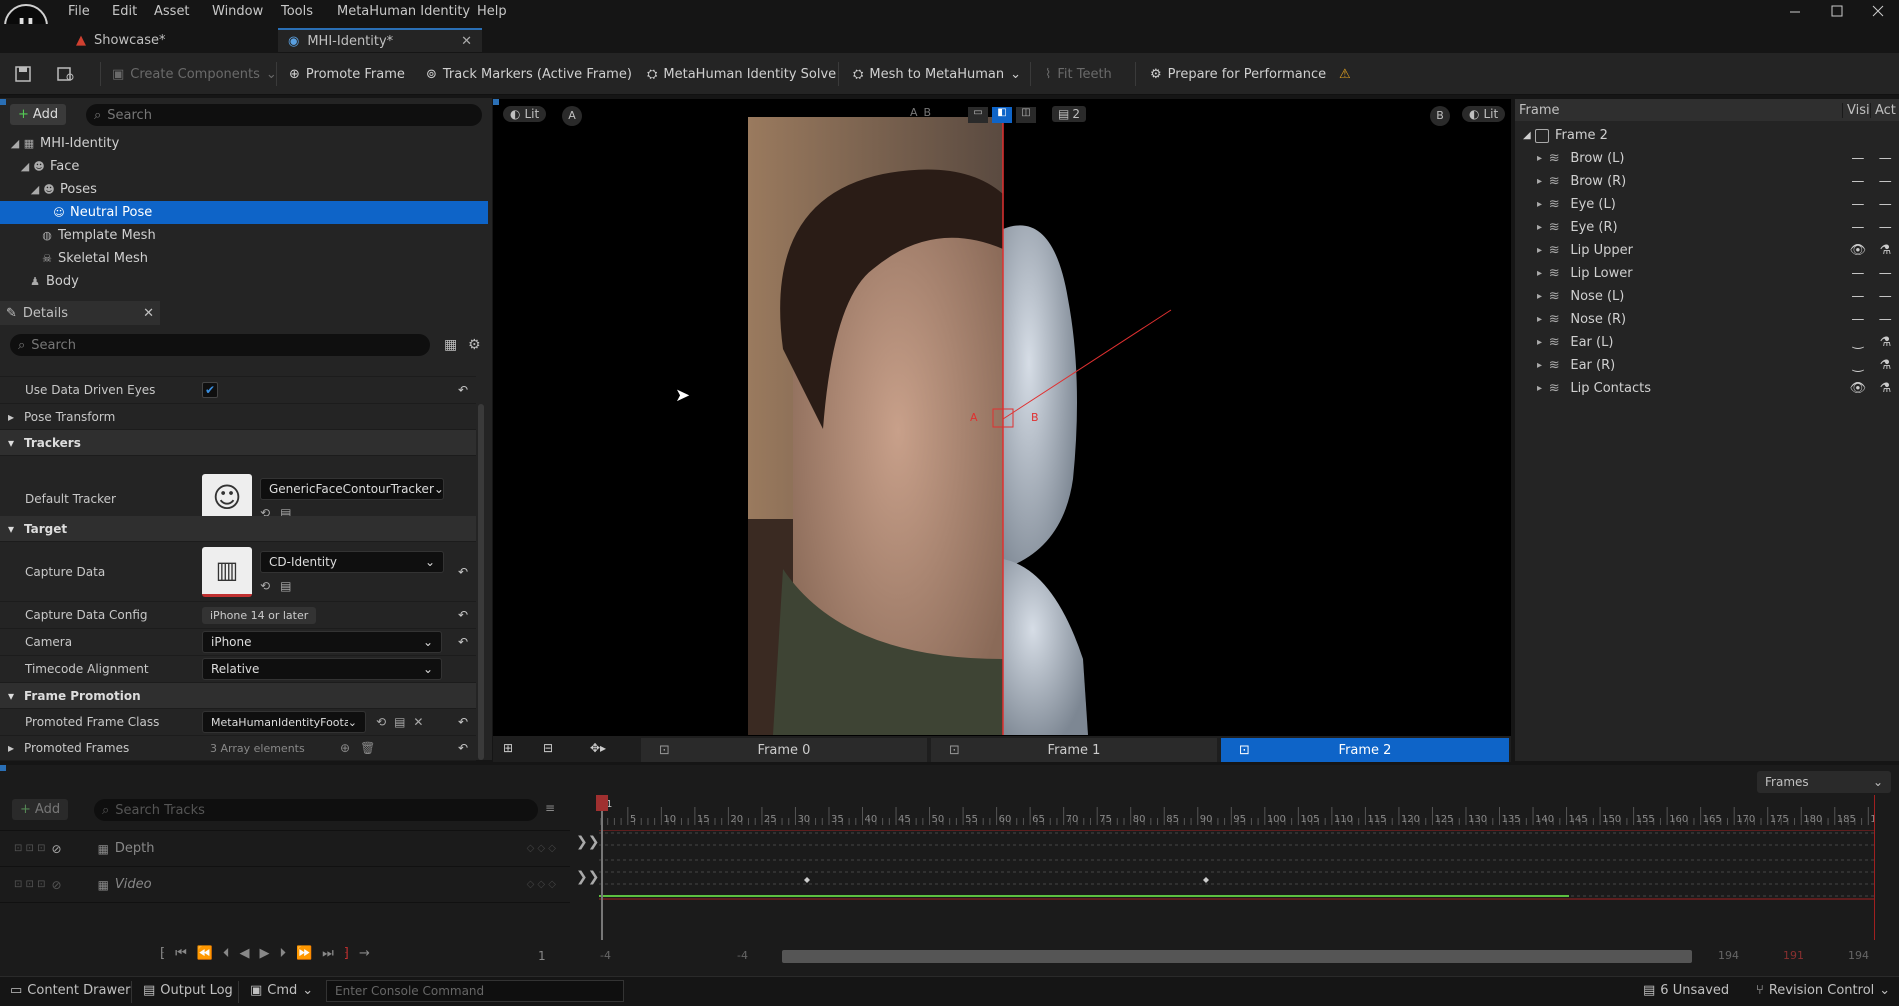 This screenshot has width=1899, height=1006. Describe the element at coordinates (602, 867) in the screenshot. I see `playhead-line` at that location.